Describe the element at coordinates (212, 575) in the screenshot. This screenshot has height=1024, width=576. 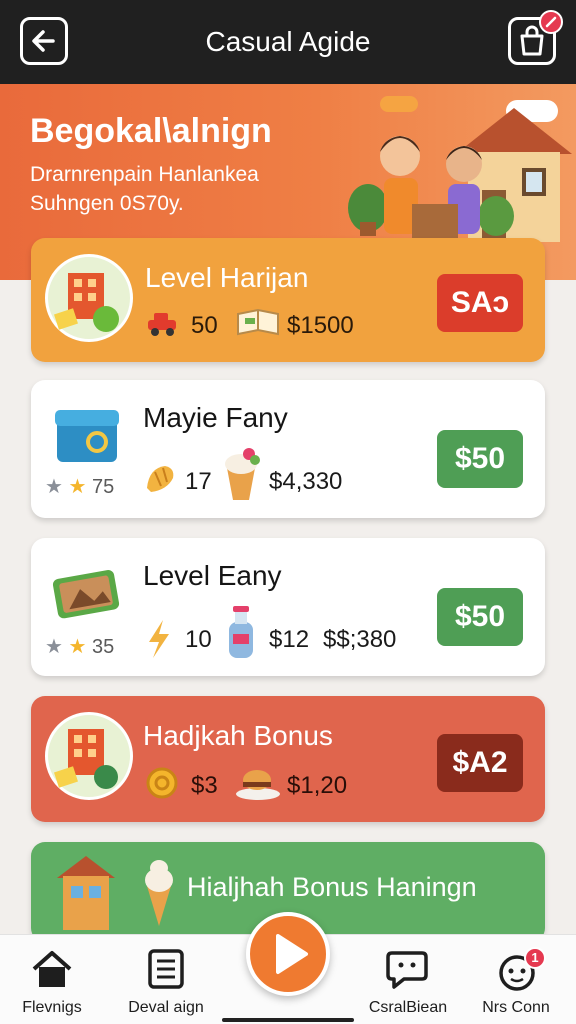
I see `offer-title: Level Eany` at that location.